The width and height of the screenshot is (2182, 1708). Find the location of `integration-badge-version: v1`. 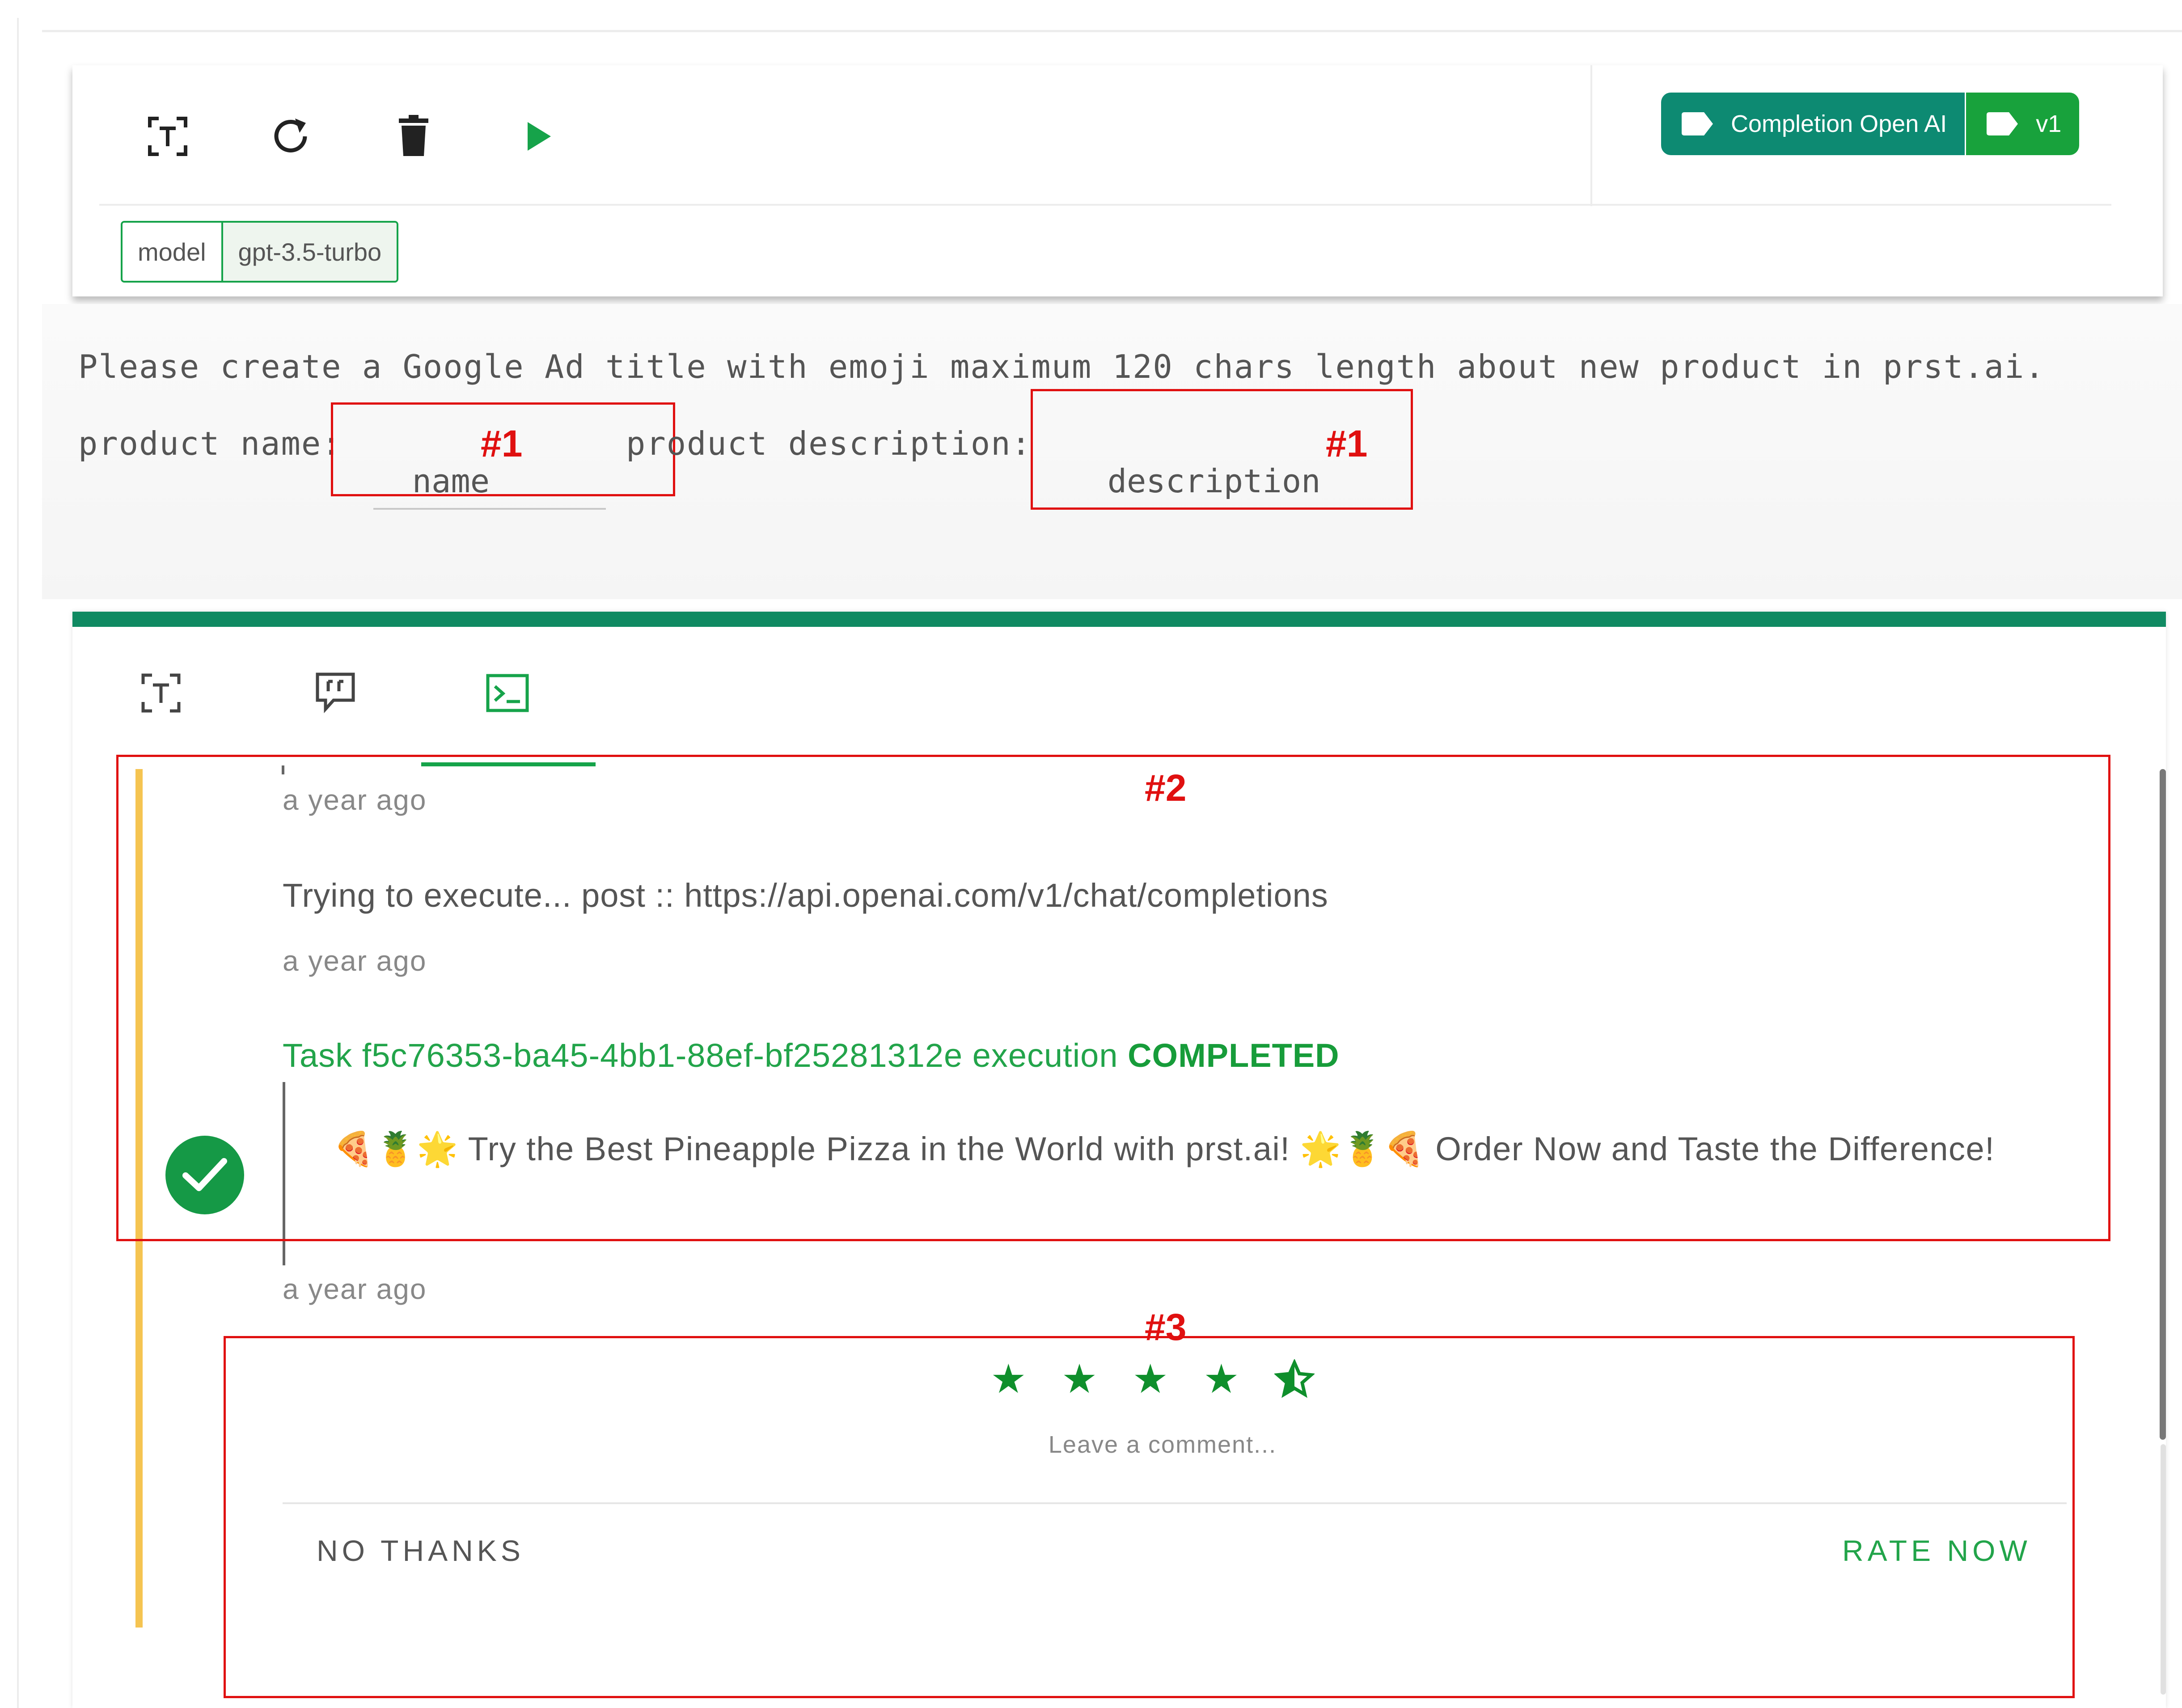

integration-badge-version: v1 is located at coordinates (2022, 124).